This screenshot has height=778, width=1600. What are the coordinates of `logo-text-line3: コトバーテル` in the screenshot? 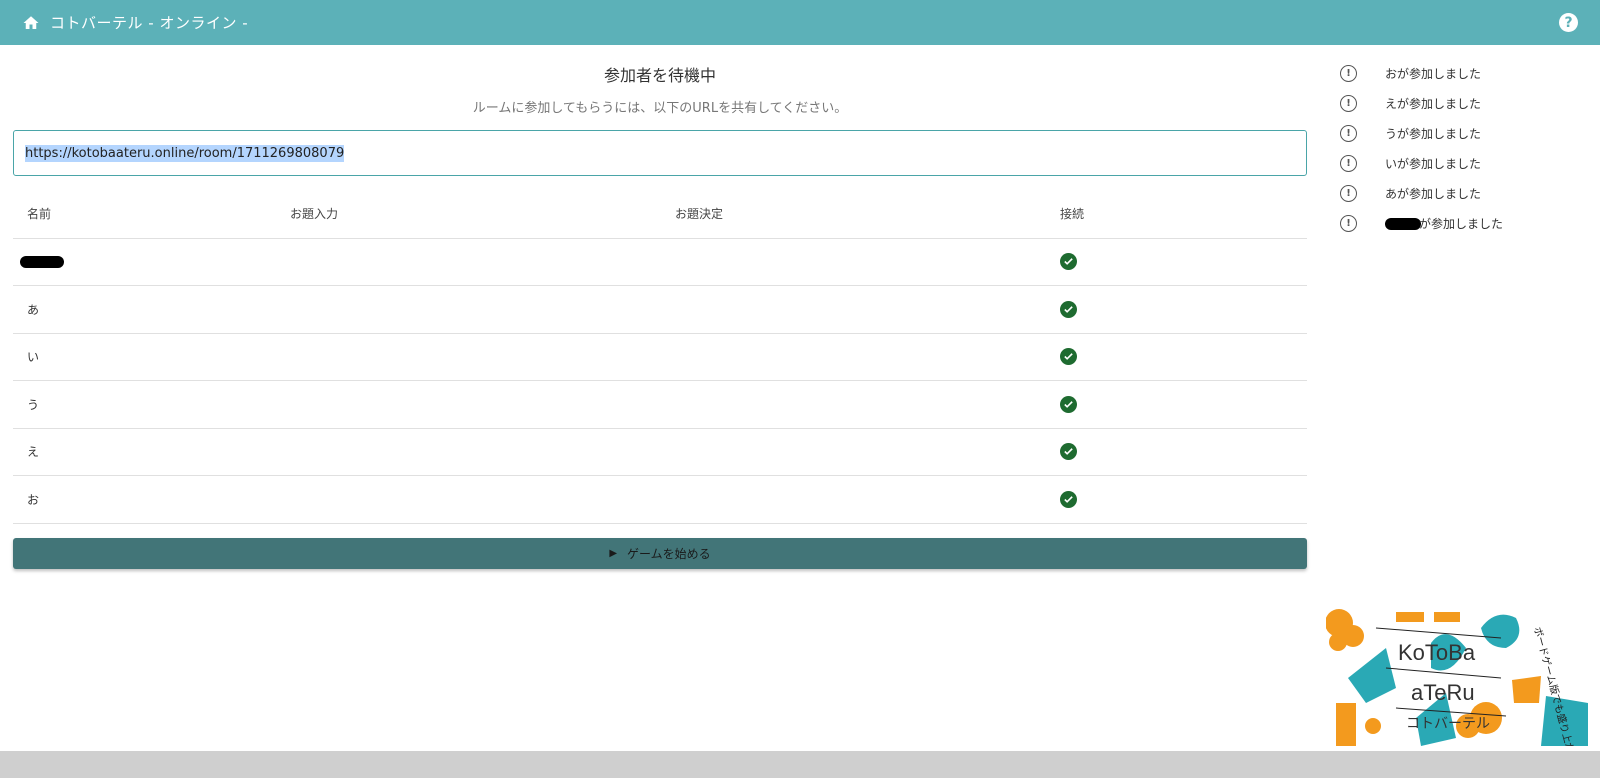 It's located at (1448, 724).